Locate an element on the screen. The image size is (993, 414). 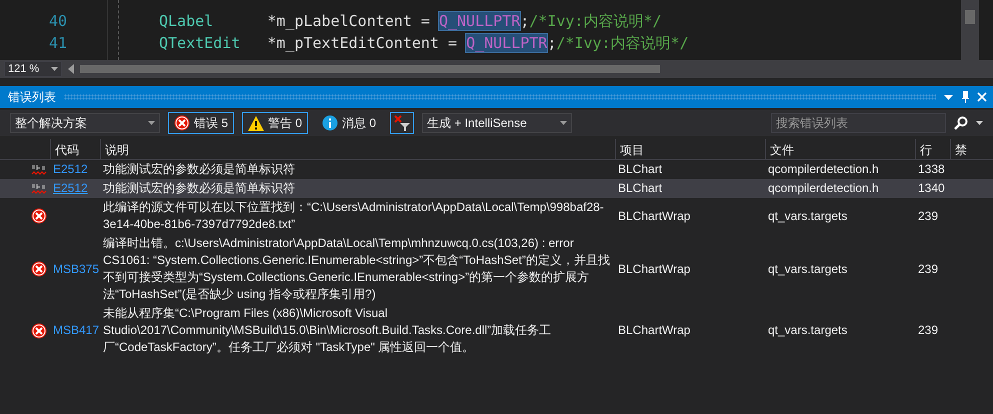
source-dropdown: 生成 + IntelliSense is located at coordinates (497, 123).